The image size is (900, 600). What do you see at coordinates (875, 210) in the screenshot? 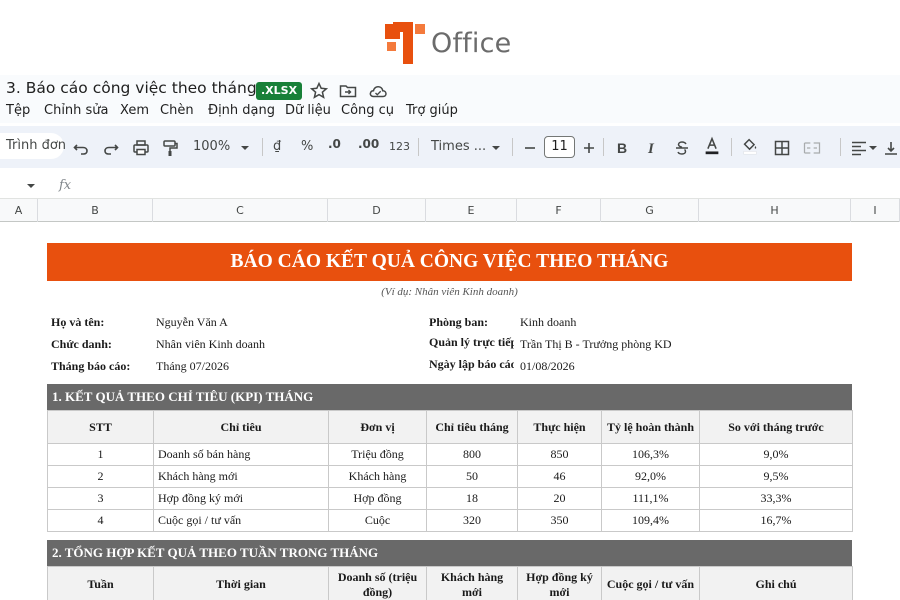
I see `column-header: I` at bounding box center [875, 210].